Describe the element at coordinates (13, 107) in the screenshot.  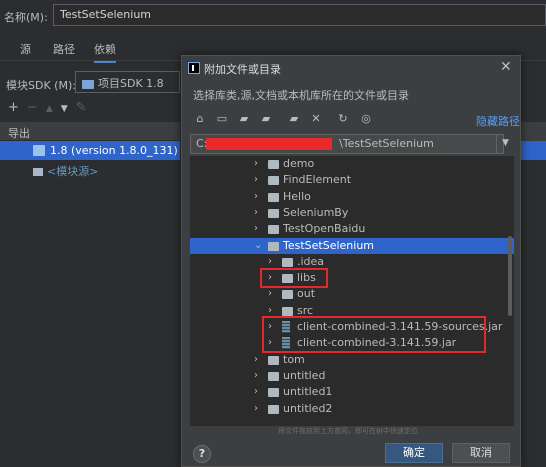
I see `add-icon: +` at that location.